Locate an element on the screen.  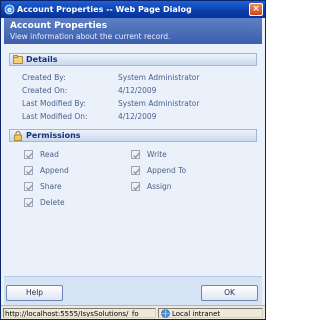
ok-button: OK is located at coordinates (229, 293).